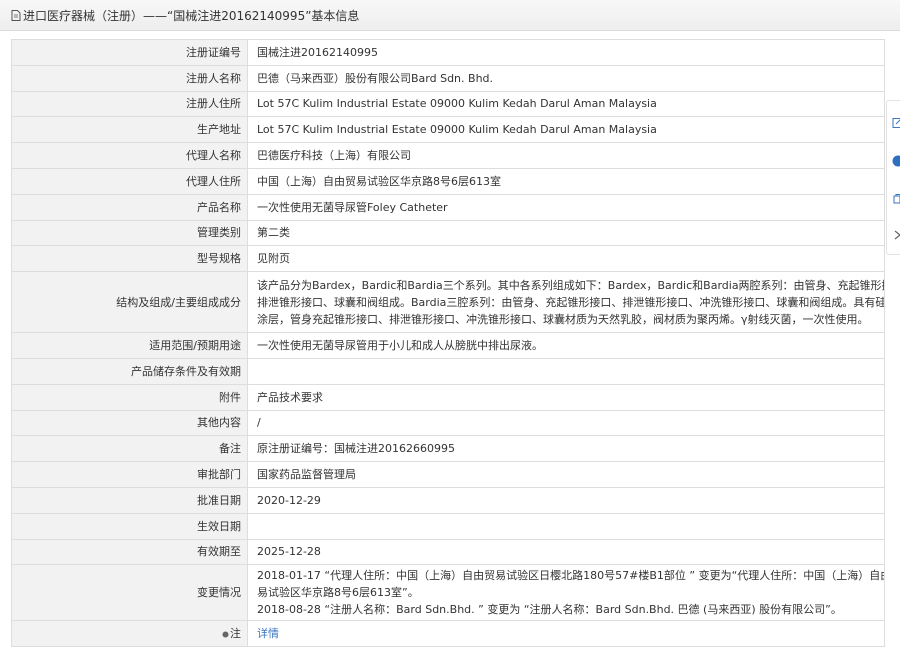 The height and width of the screenshot is (660, 900). What do you see at coordinates (129, 345) in the screenshot?
I see `row-label: 适用范围/预期用途` at bounding box center [129, 345].